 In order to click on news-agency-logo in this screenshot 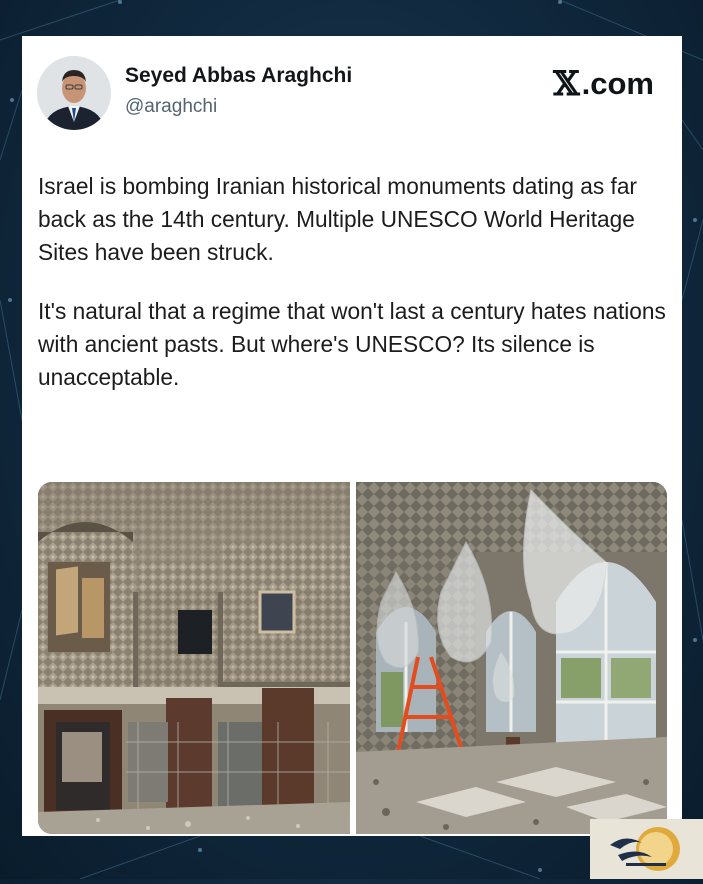, I will do `click(646, 849)`.